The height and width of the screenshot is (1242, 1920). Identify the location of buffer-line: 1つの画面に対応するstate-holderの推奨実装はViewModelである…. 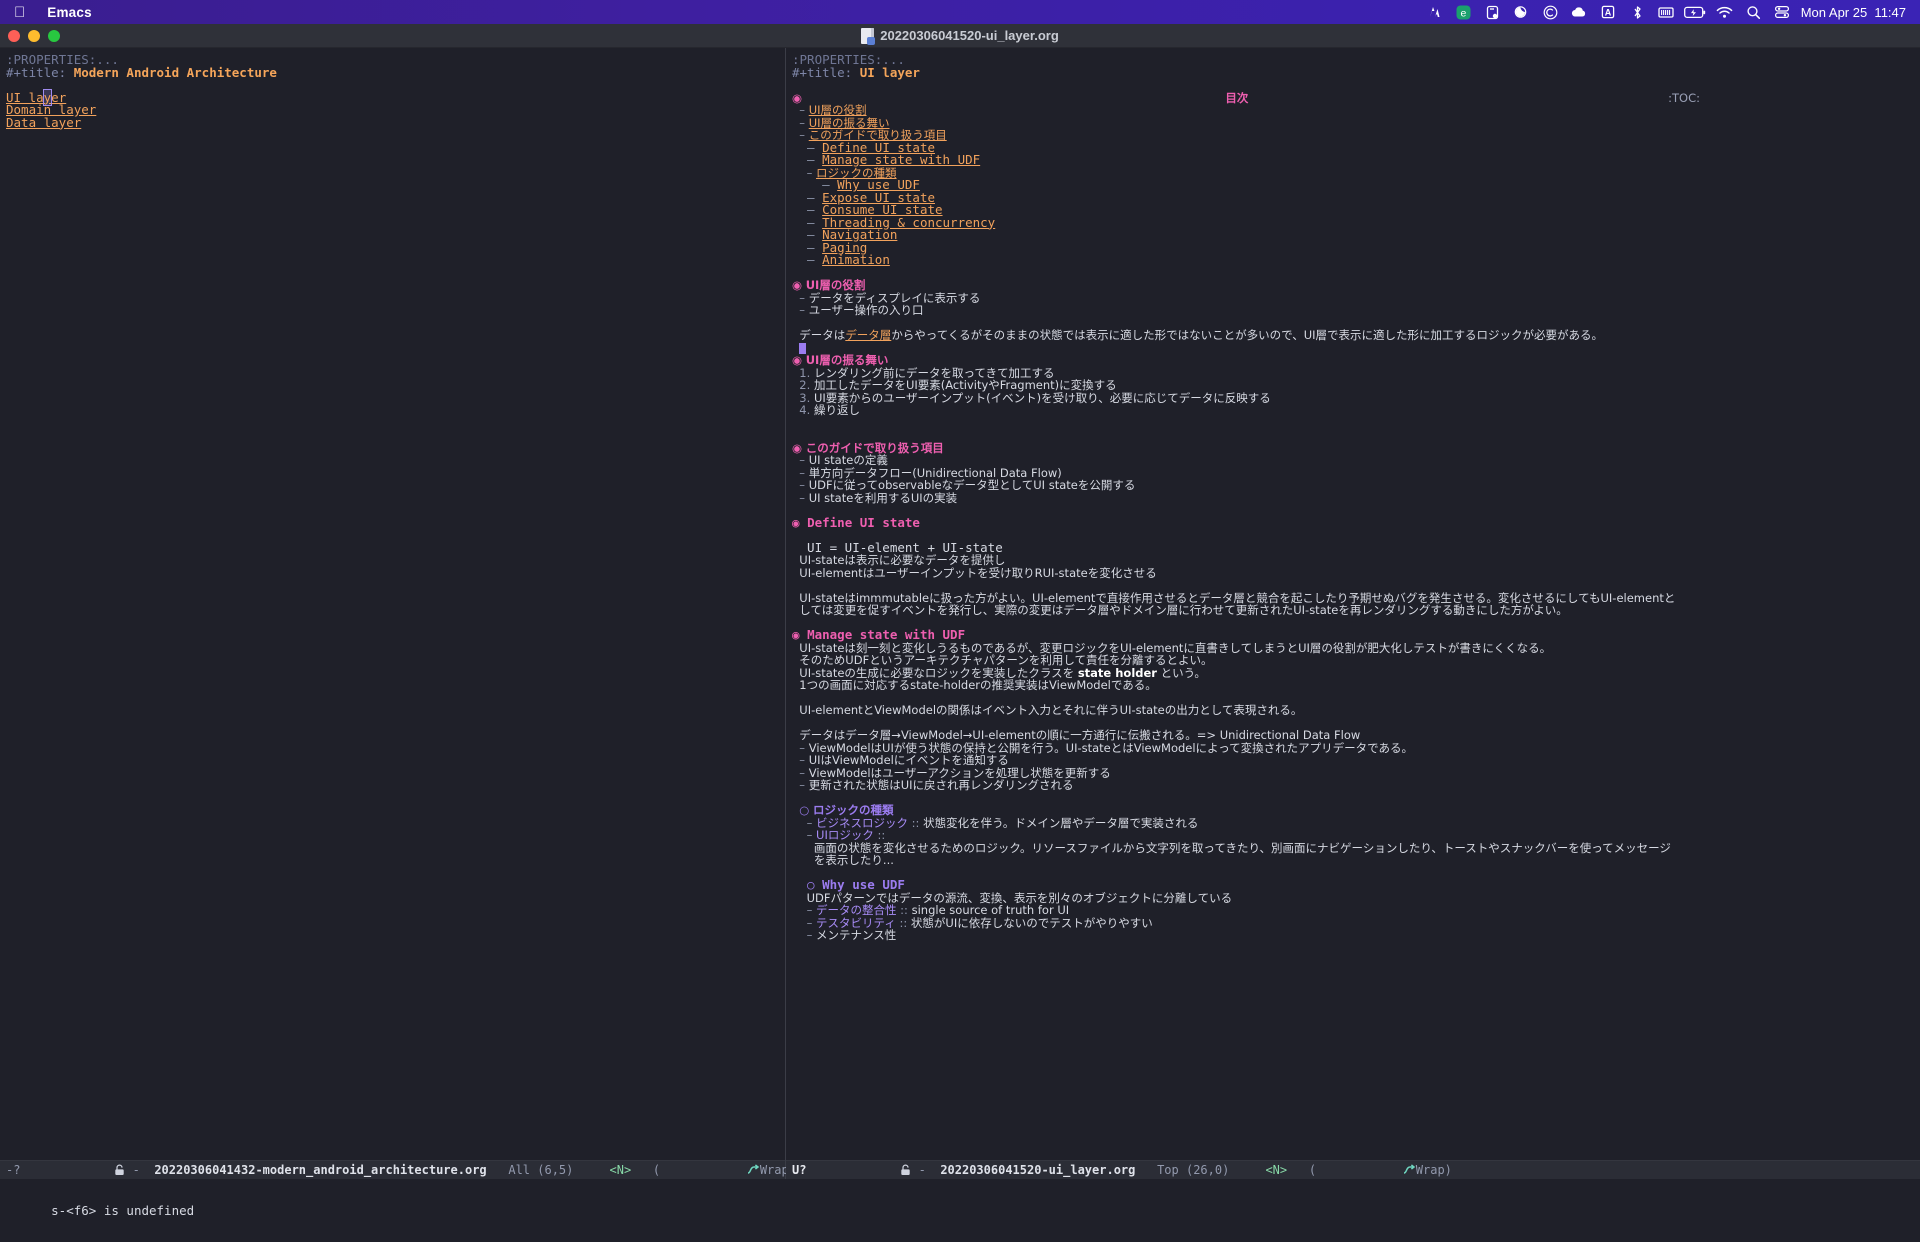
(1353, 685).